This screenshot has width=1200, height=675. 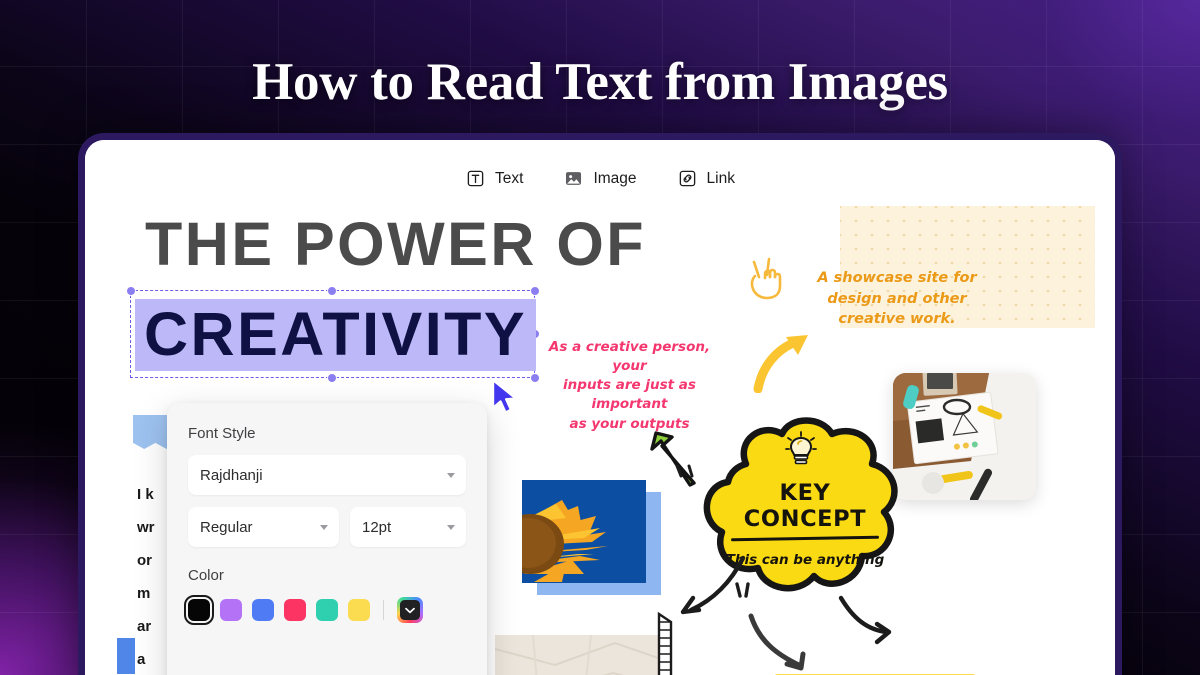 What do you see at coordinates (199, 610) in the screenshot?
I see `color-swatch-black` at bounding box center [199, 610].